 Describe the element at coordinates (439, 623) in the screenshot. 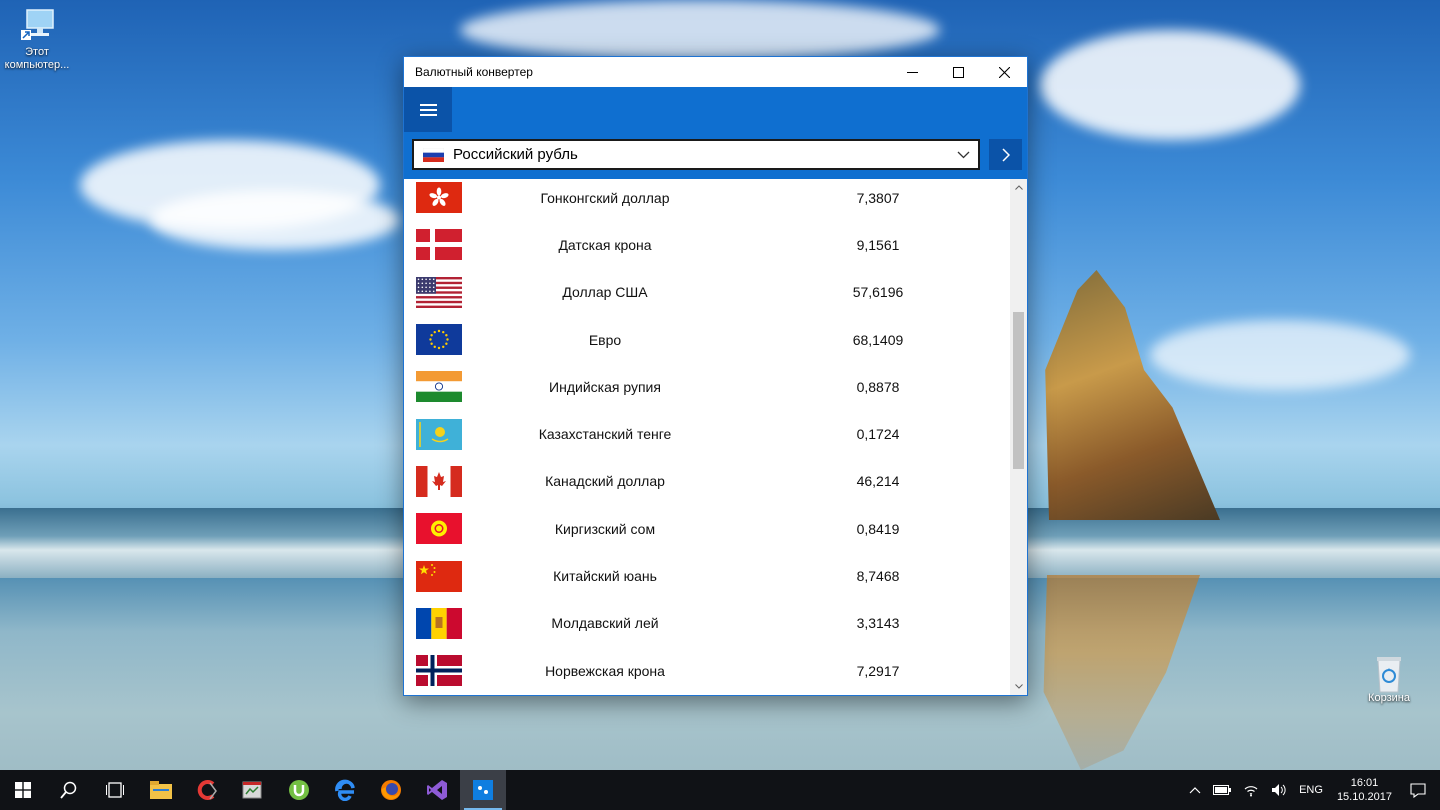

I see `moldova-flag-icon` at that location.